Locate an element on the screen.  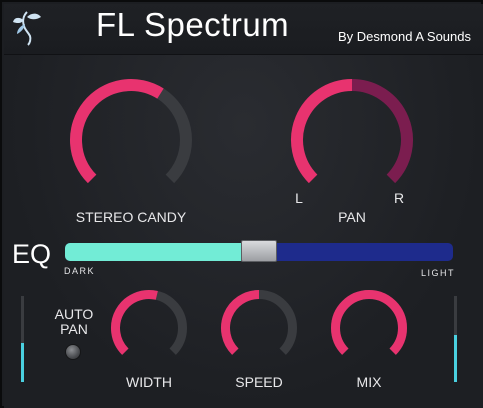
auto-pan-toggle is located at coordinates (73, 352).